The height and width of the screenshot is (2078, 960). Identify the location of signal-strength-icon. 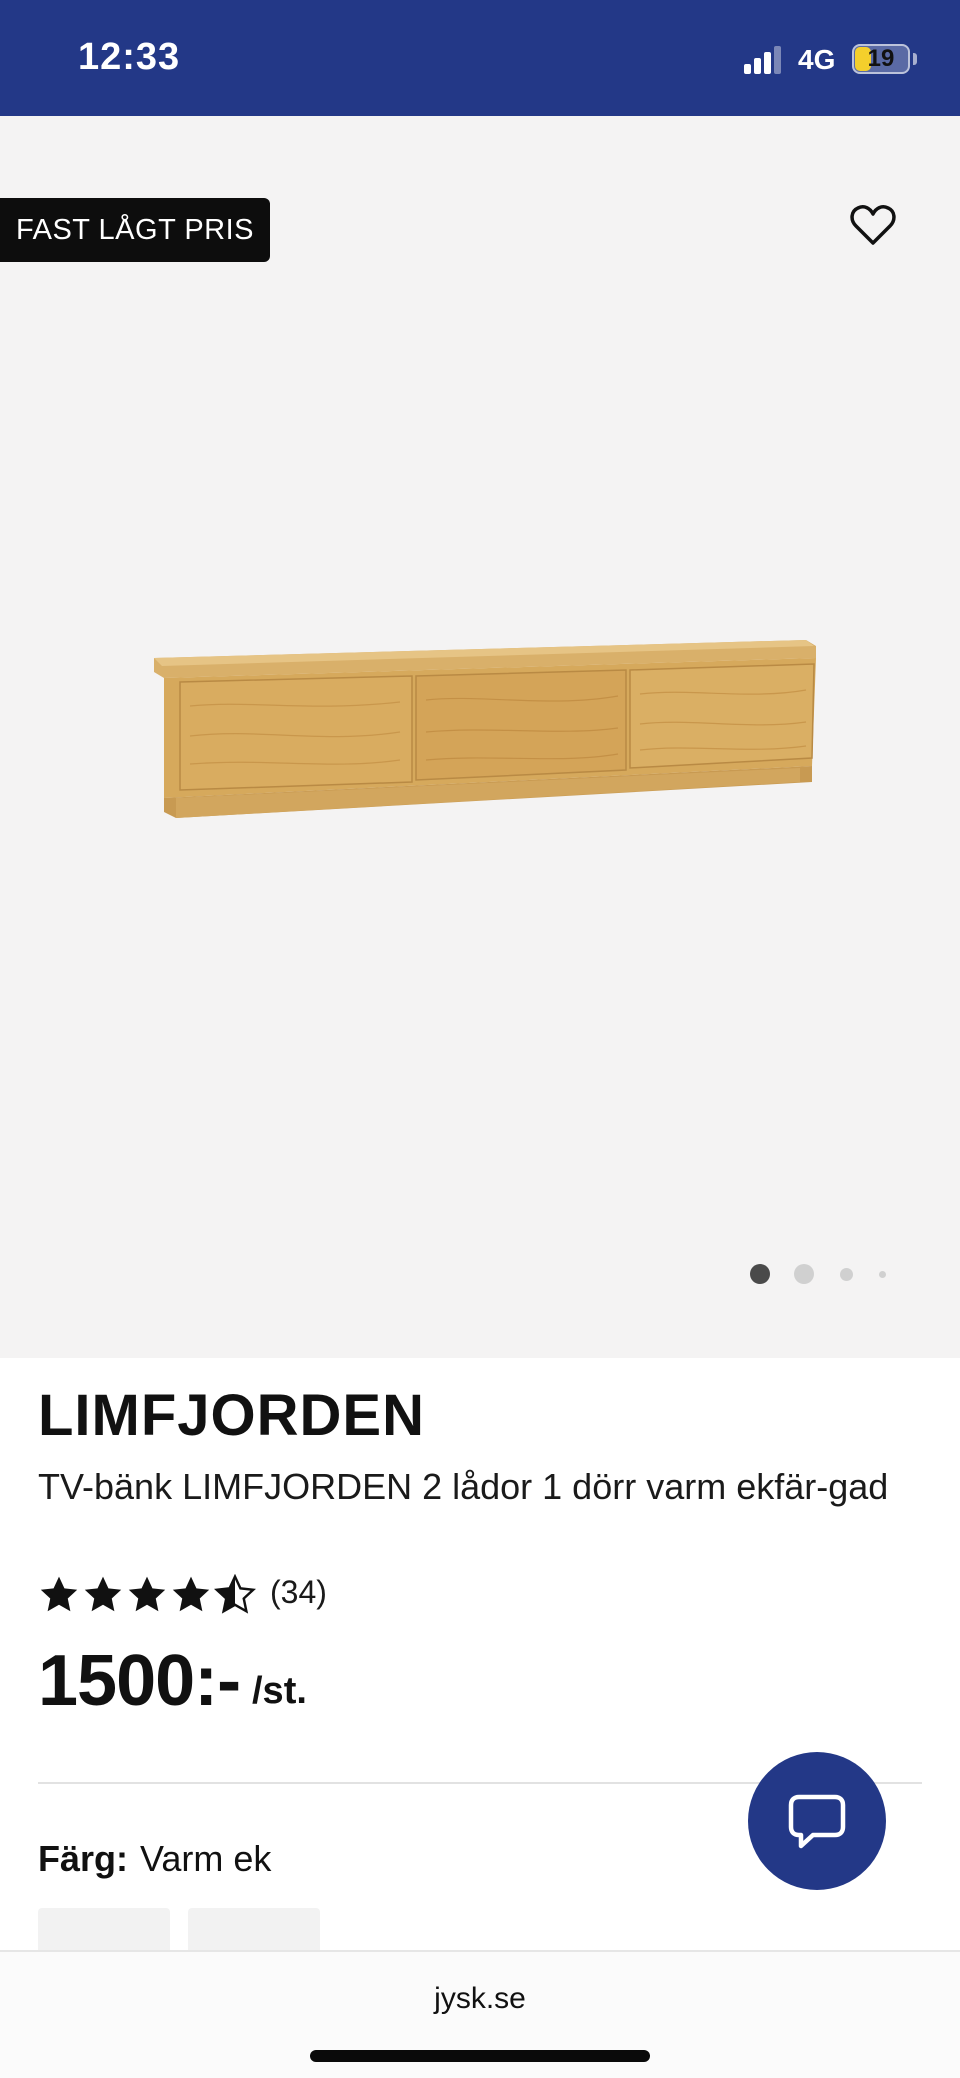
(765, 60).